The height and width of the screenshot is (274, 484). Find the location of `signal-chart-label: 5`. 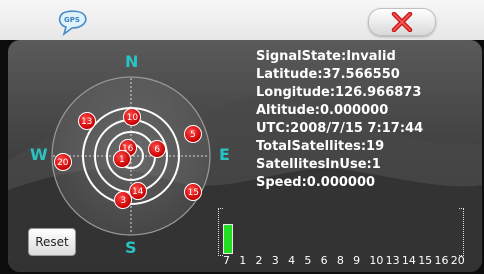

signal-chart-label: 5 is located at coordinates (308, 260).